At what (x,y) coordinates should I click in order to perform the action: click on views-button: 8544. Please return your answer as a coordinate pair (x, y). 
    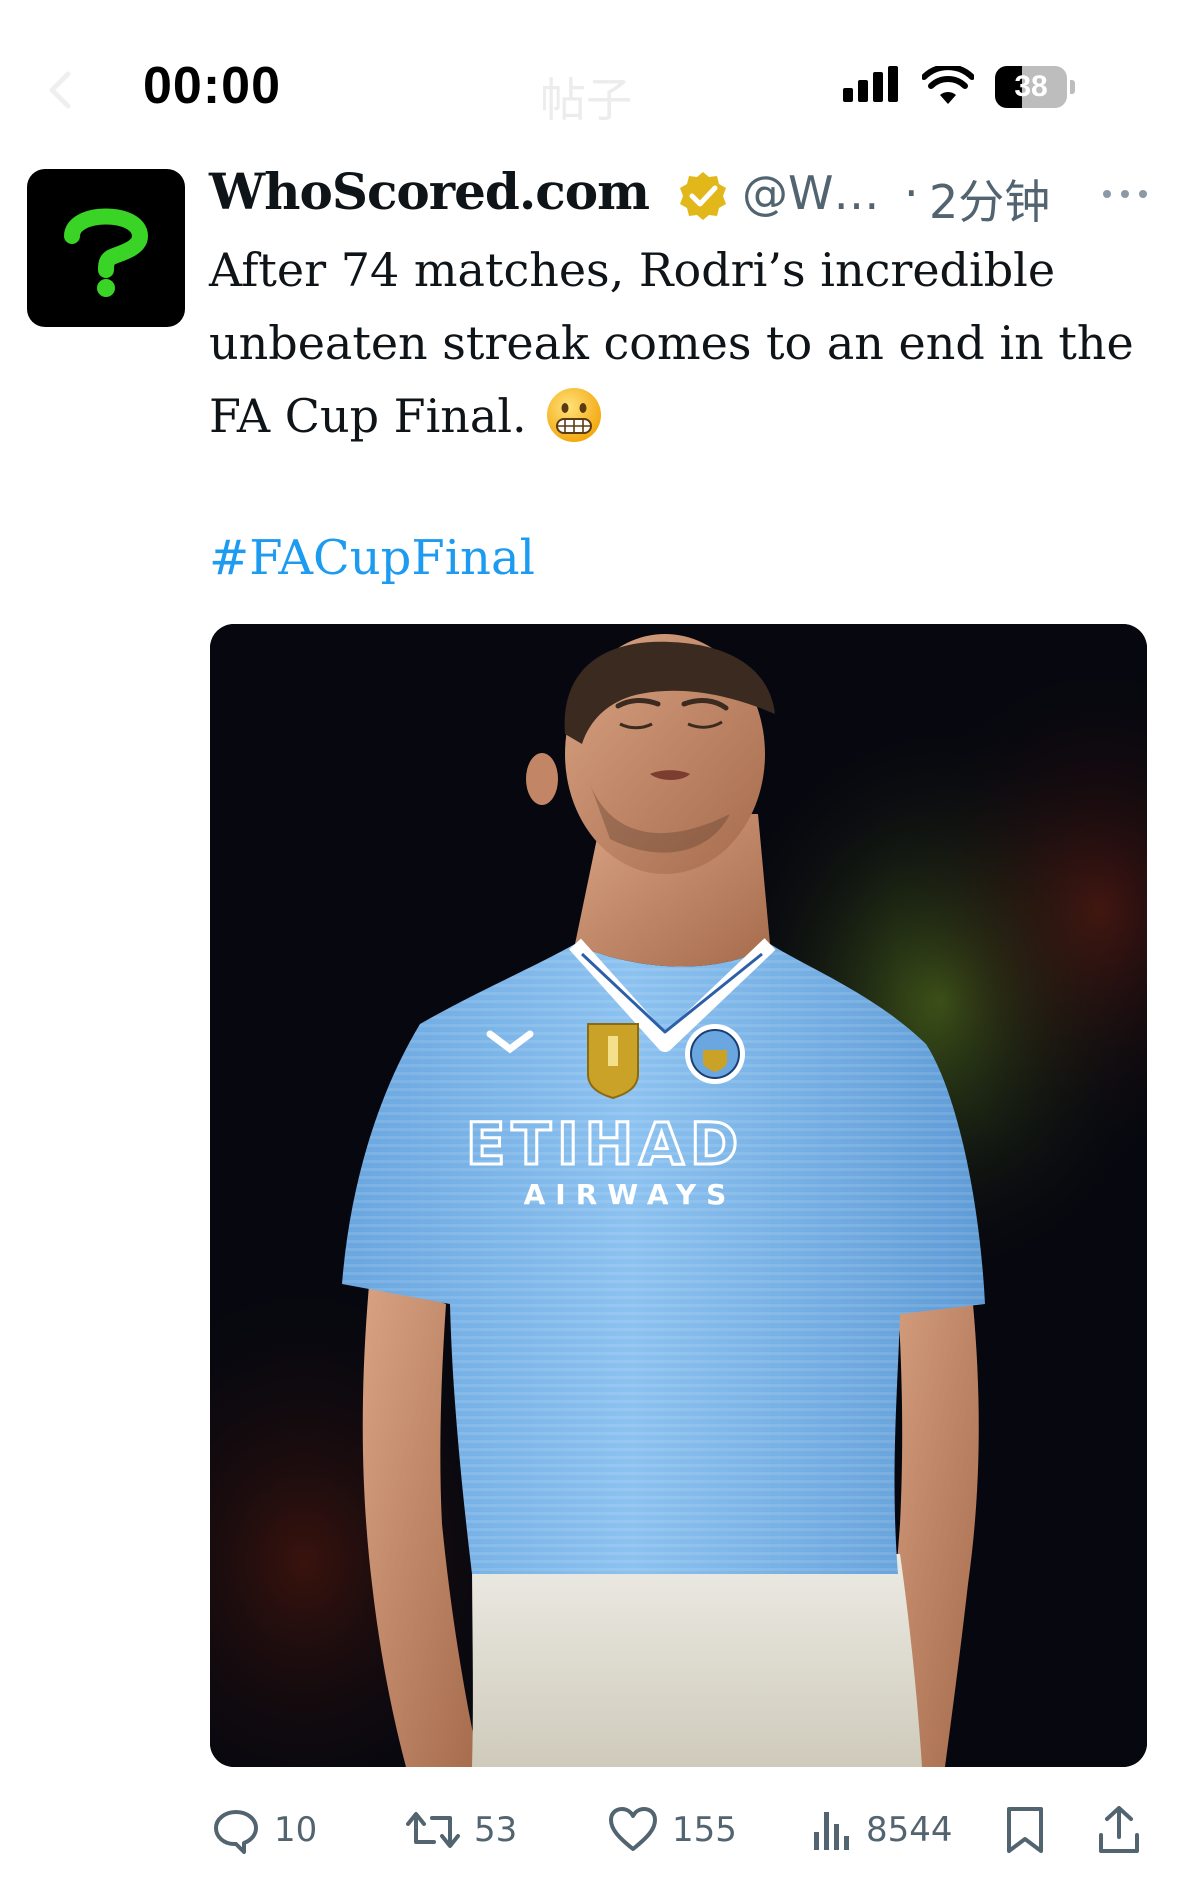
    Looking at the image, I should click on (882, 1830).